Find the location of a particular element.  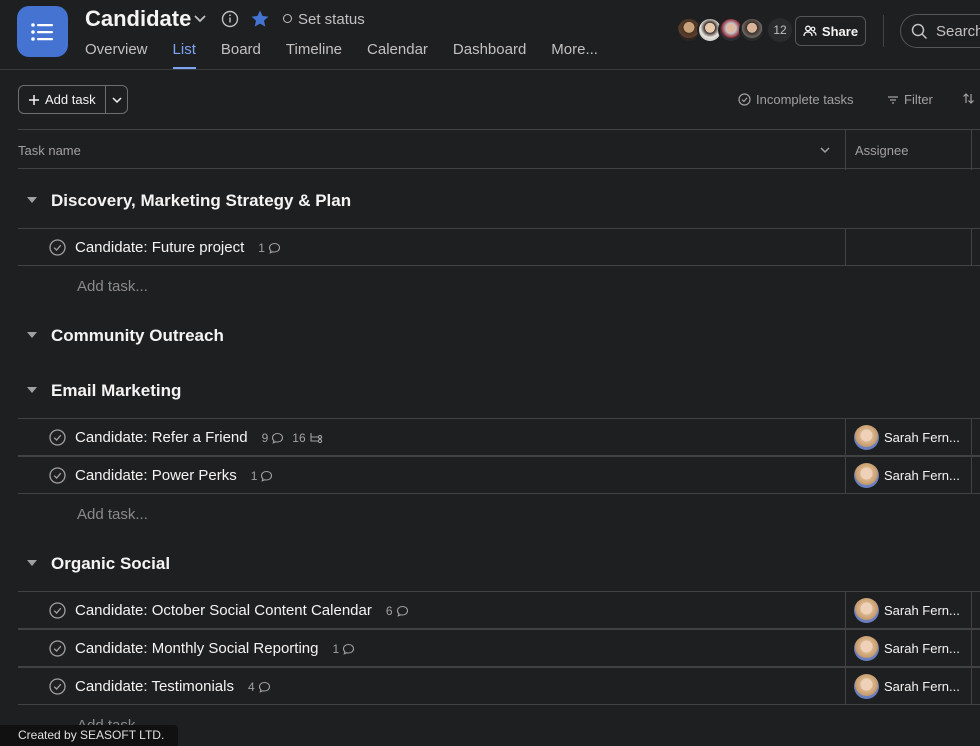

project-title: Candidate is located at coordinates (138, 19).